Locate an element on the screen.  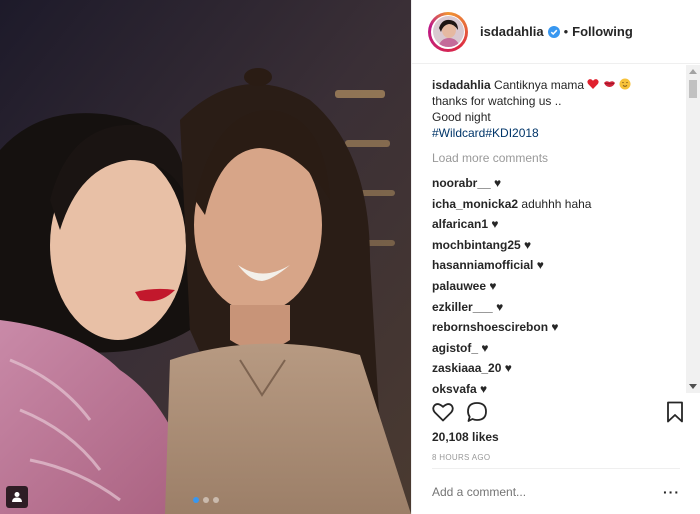
comment-row: rebornshoescirebon ♥ is located at coordinates (556, 329).